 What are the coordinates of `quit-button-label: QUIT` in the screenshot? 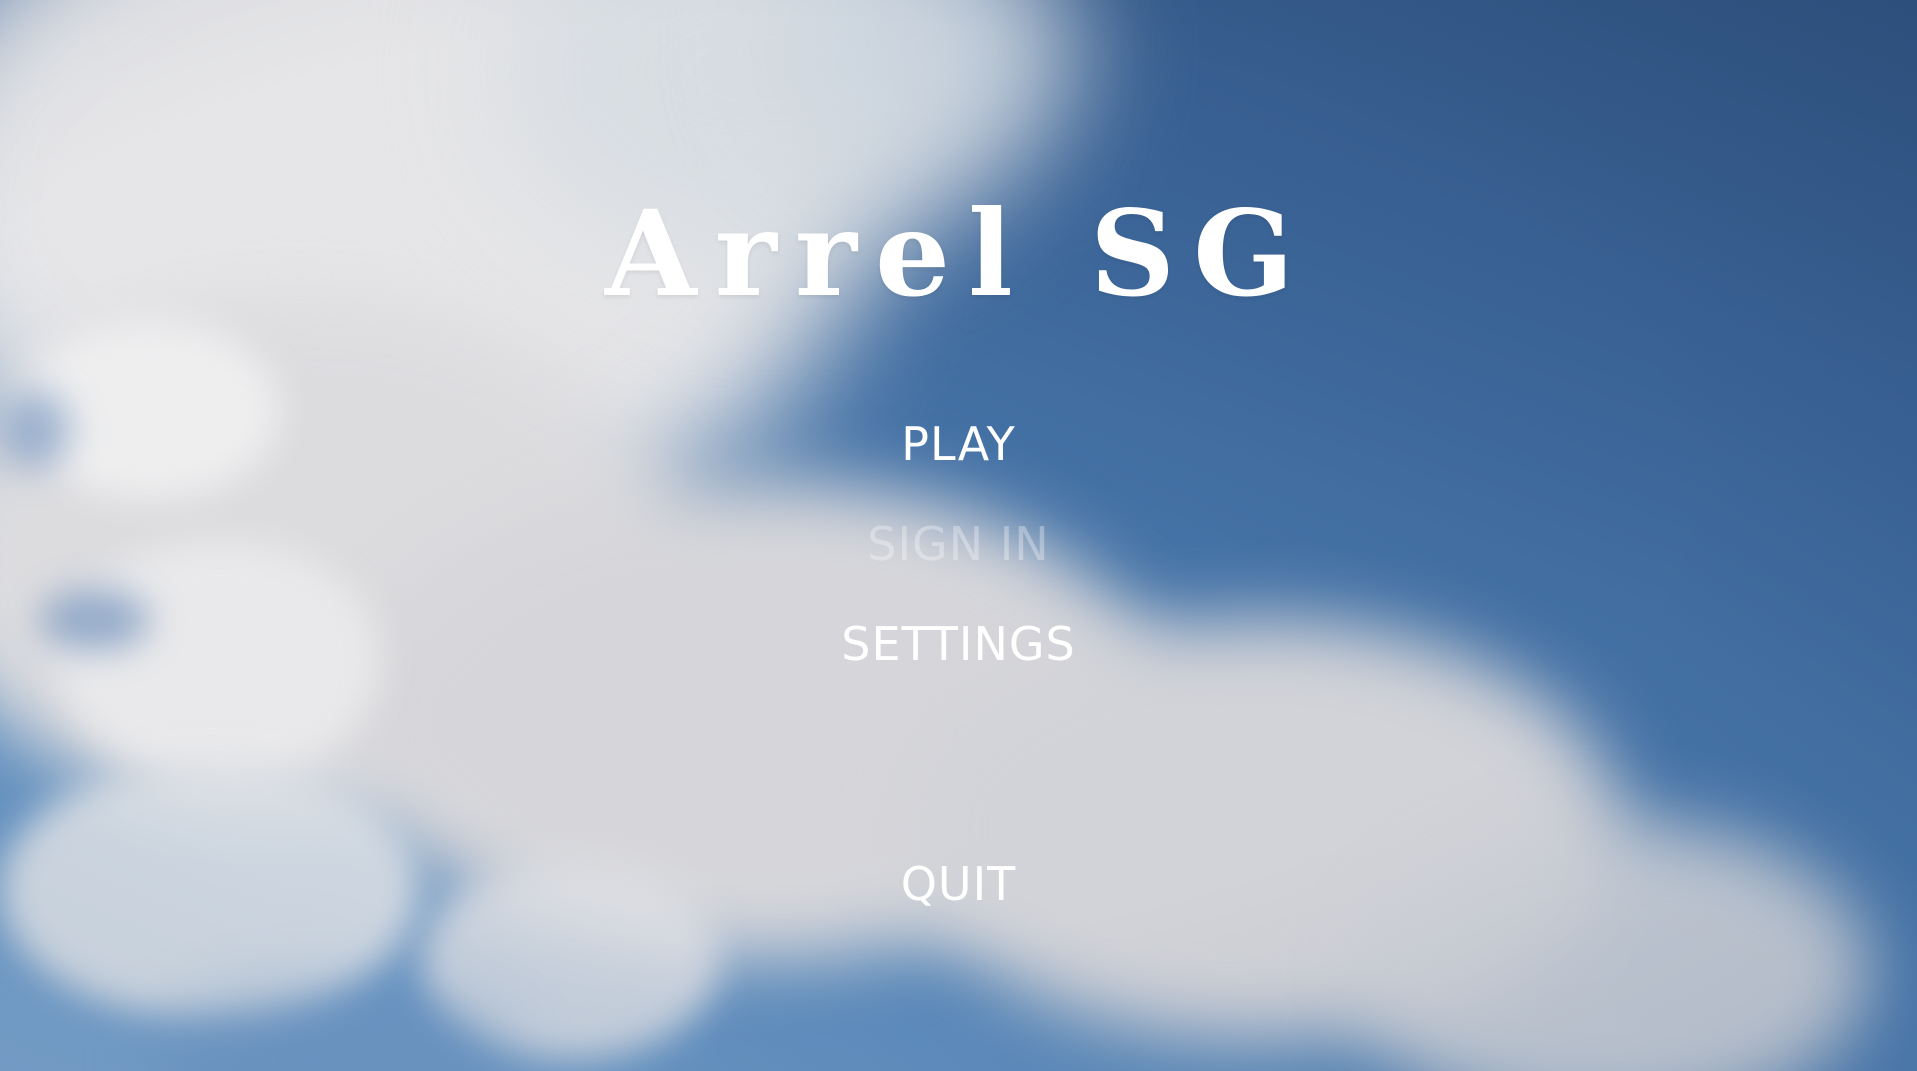 It's located at (958, 884).